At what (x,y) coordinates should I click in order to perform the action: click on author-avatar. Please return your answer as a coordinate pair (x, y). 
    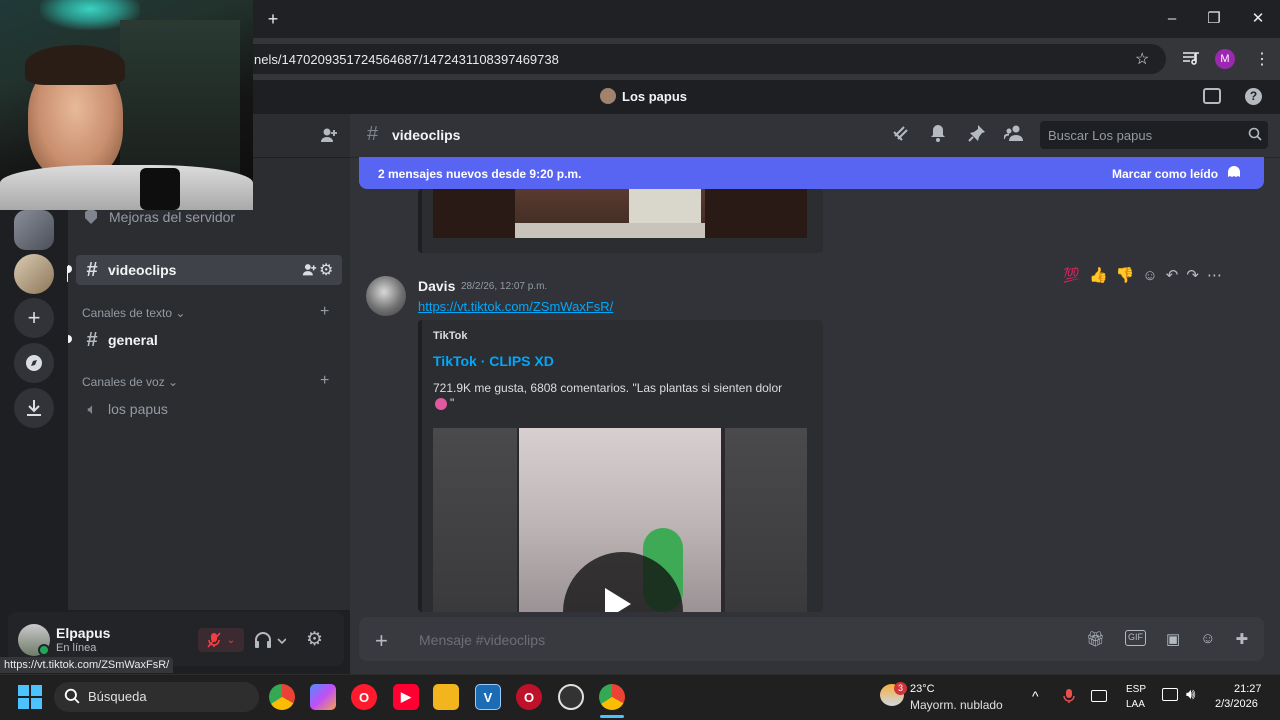
    Looking at the image, I should click on (386, 296).